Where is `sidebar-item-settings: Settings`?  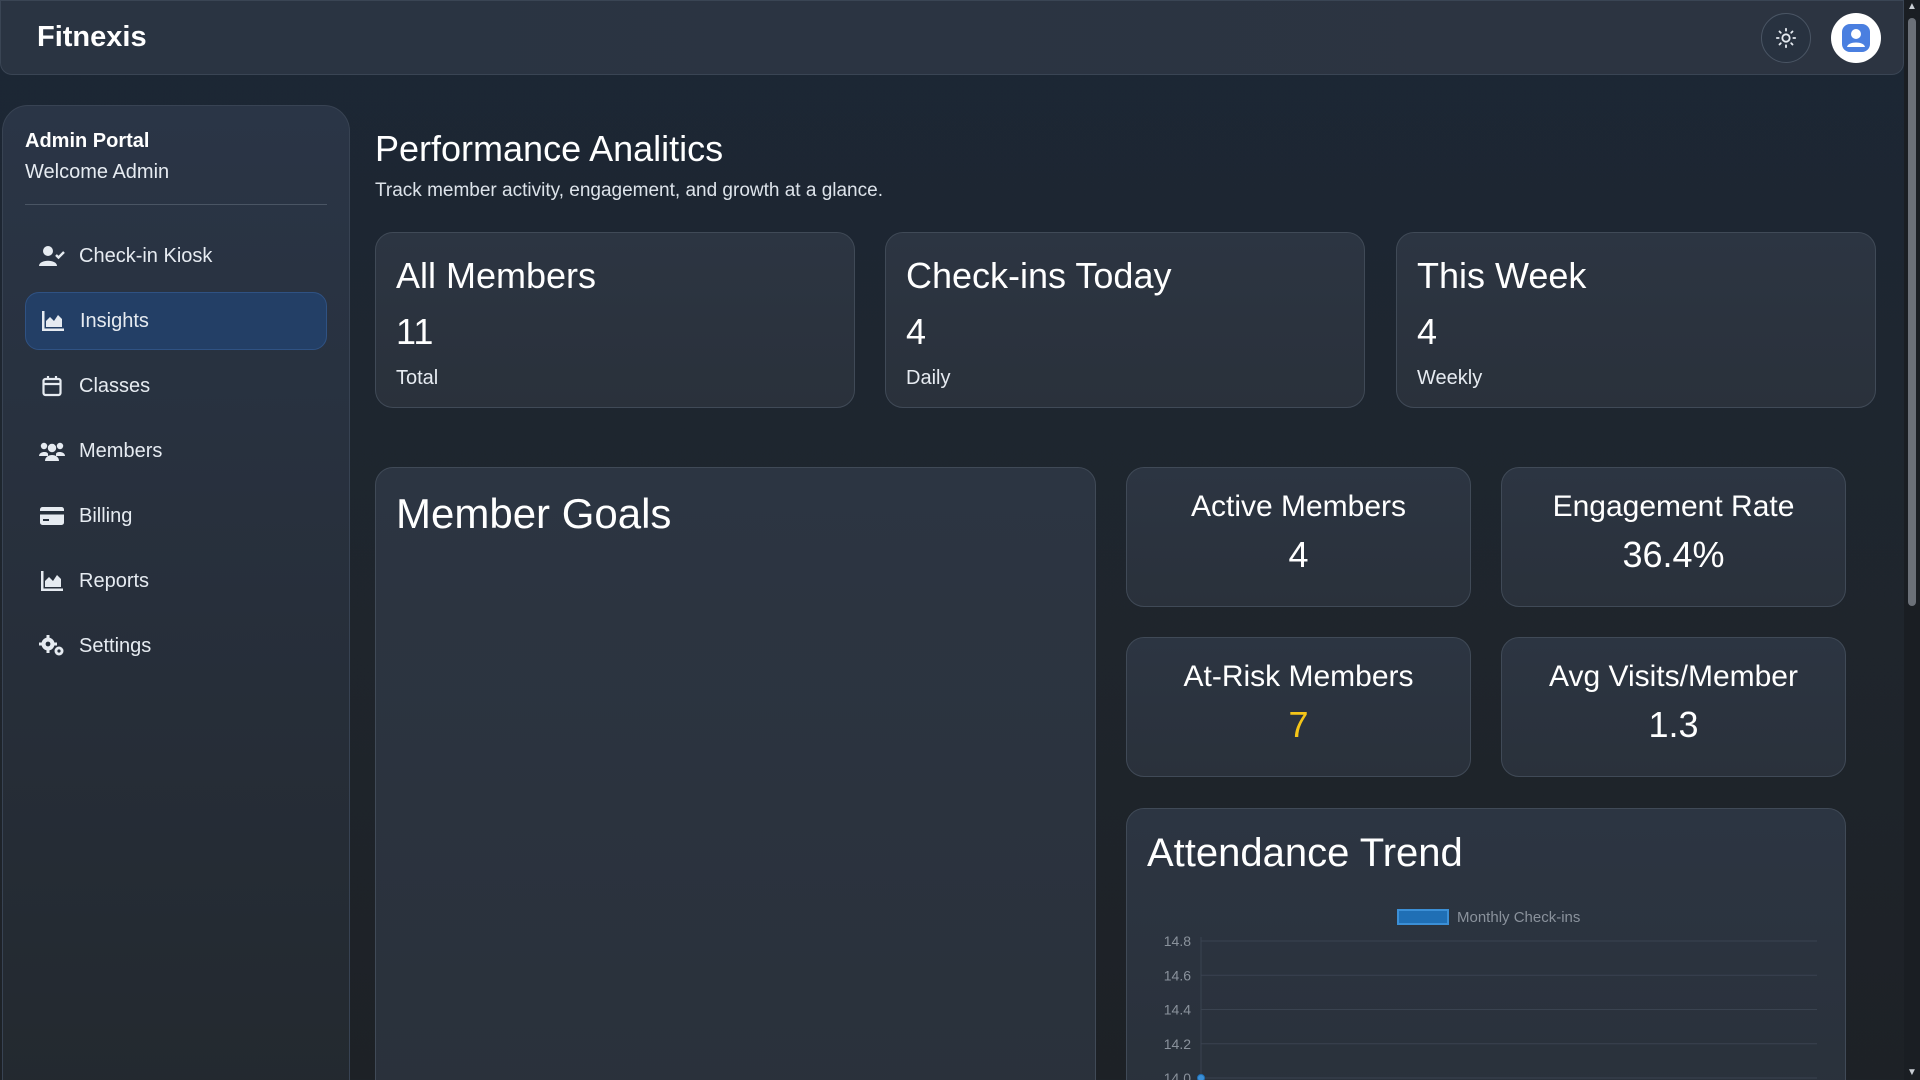
sidebar-item-settings: Settings is located at coordinates (176, 646).